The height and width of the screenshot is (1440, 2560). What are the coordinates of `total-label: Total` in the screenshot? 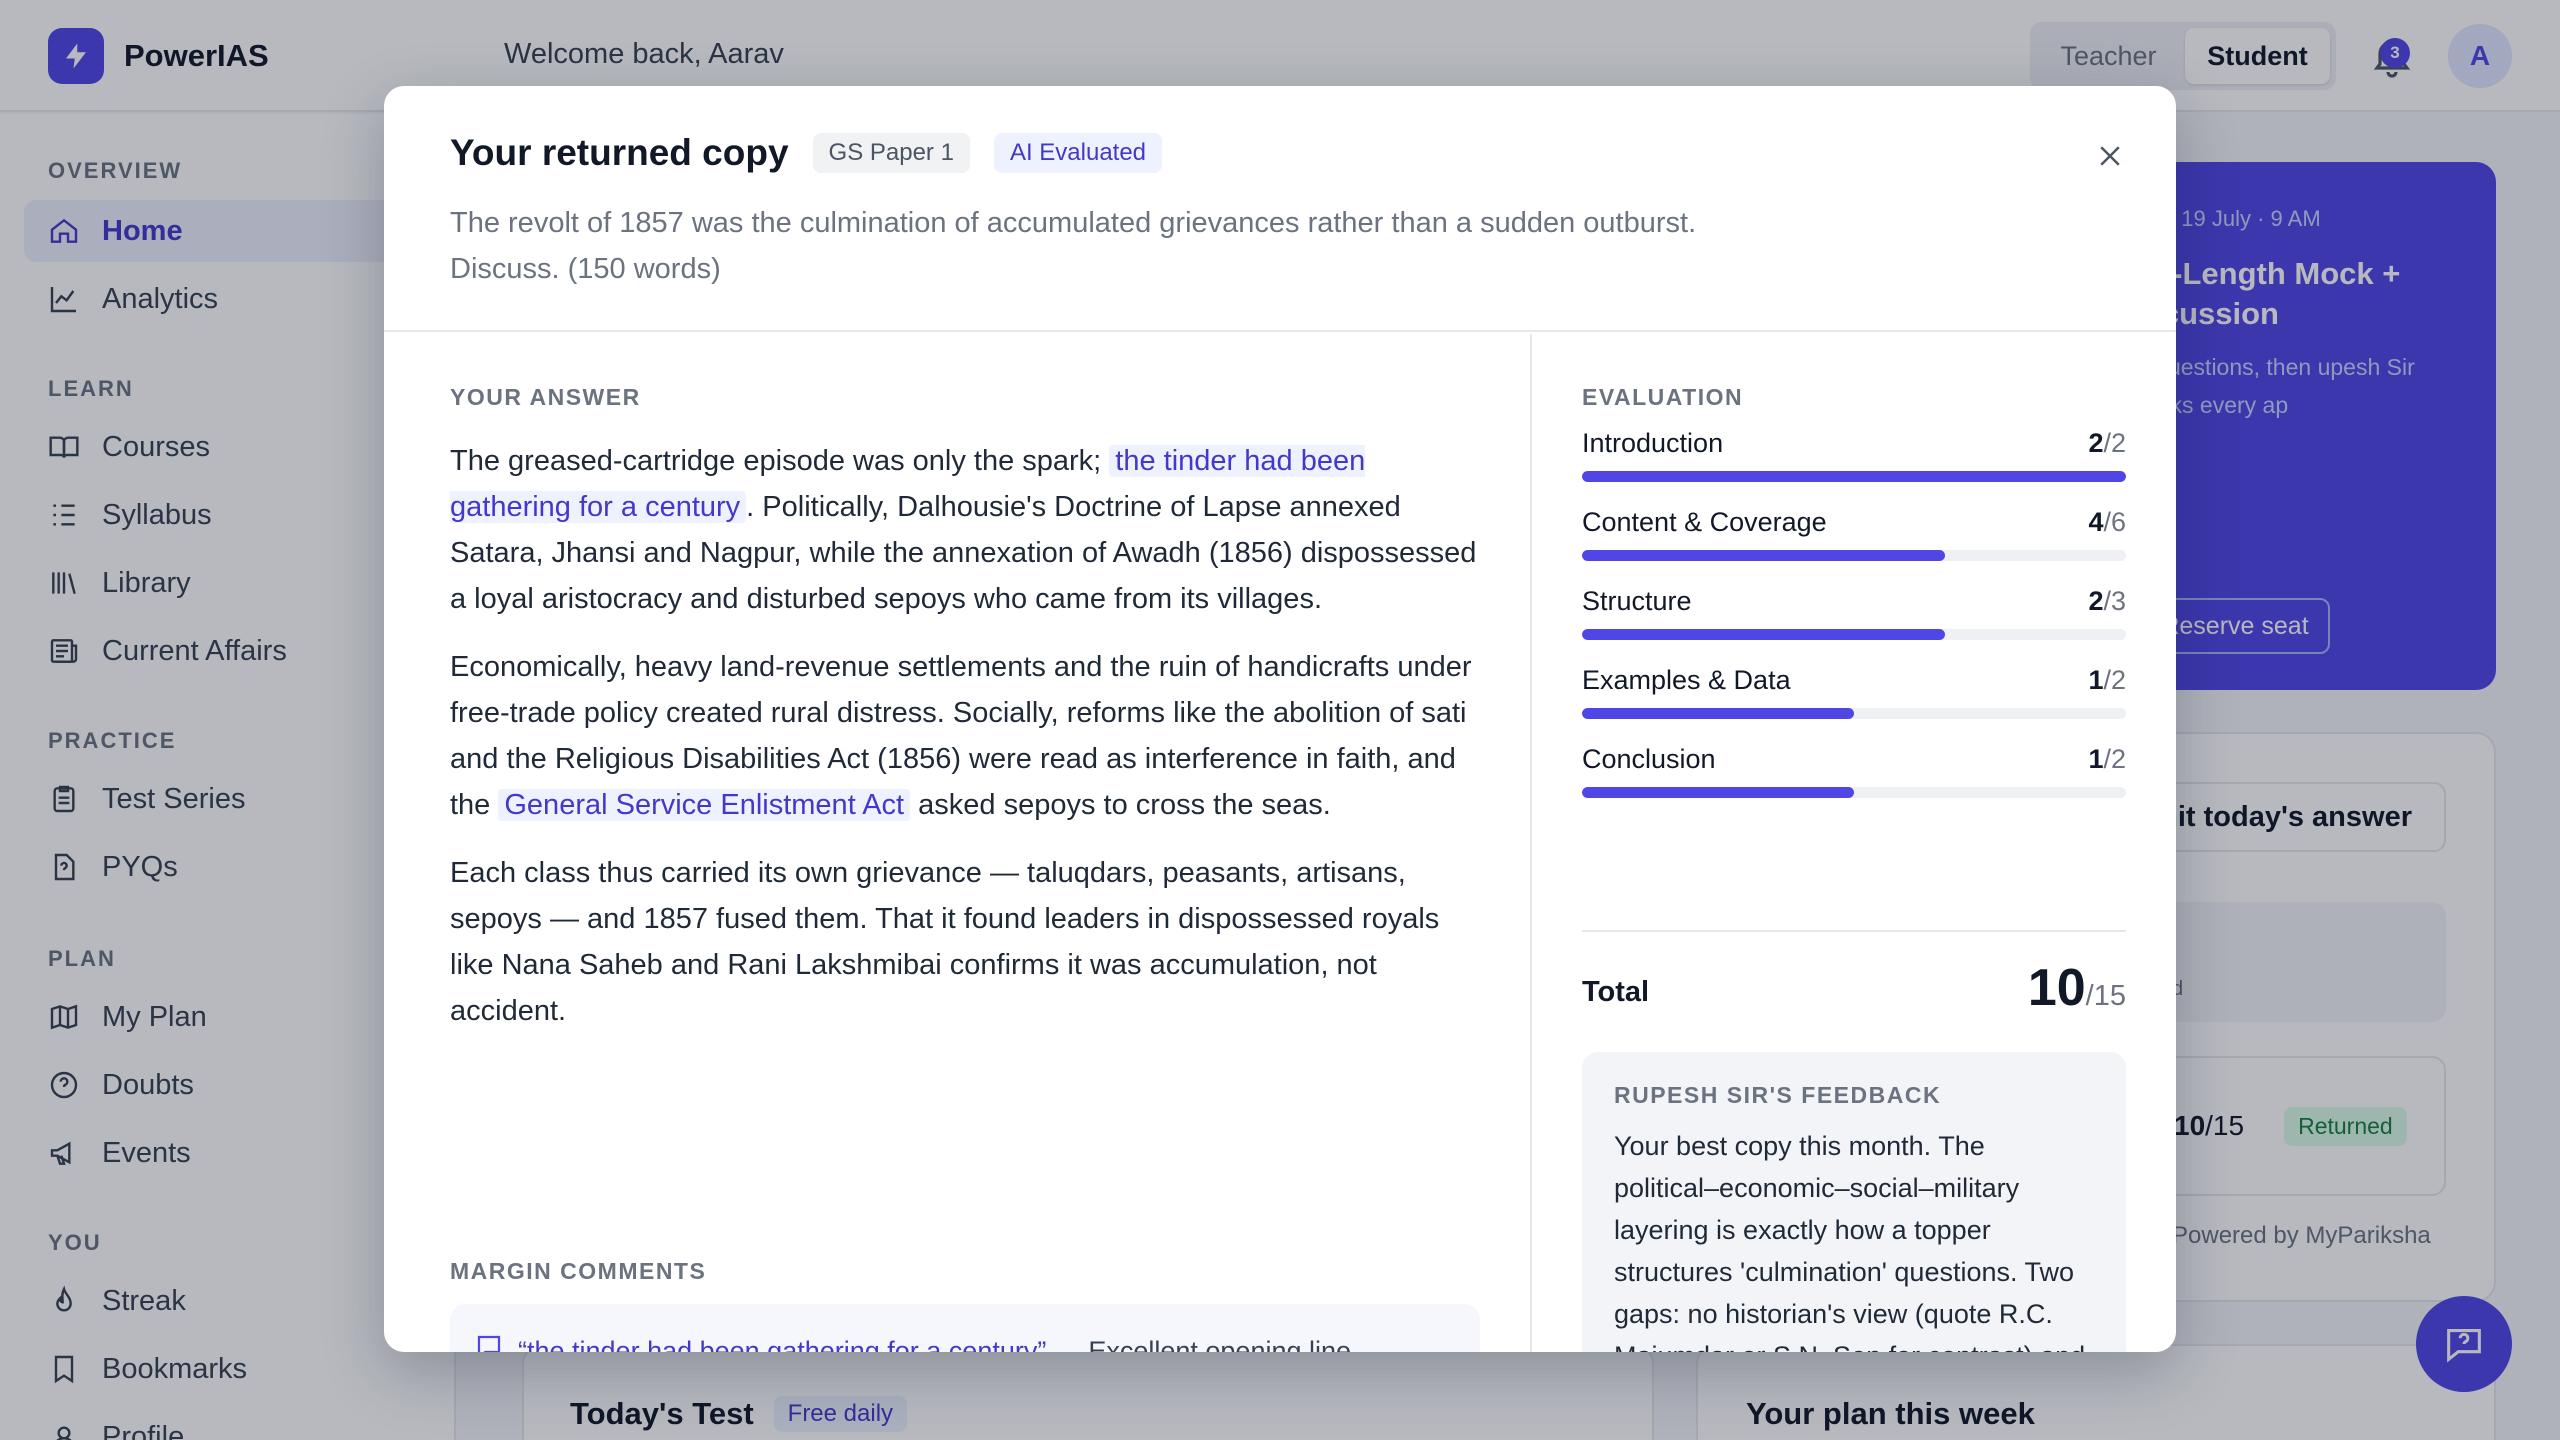 It's located at (1616, 992).